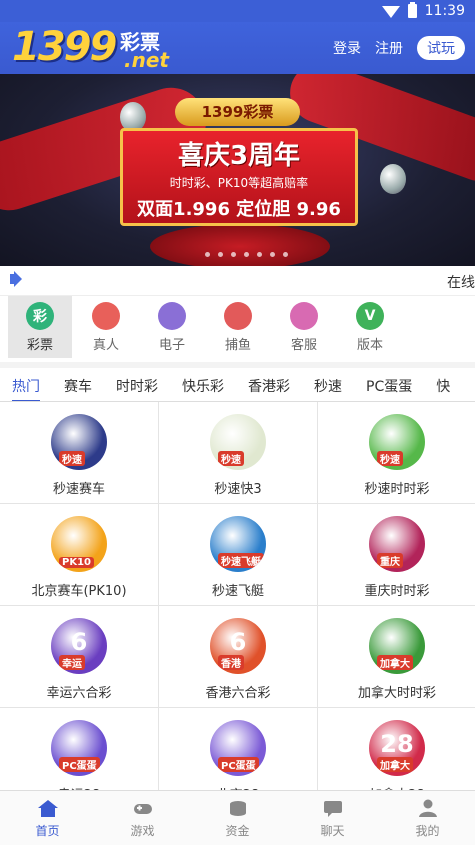 Image resolution: width=475 pixels, height=845 pixels. Describe the element at coordinates (142, 808) in the screenshot. I see `gamepad-icon` at that location.